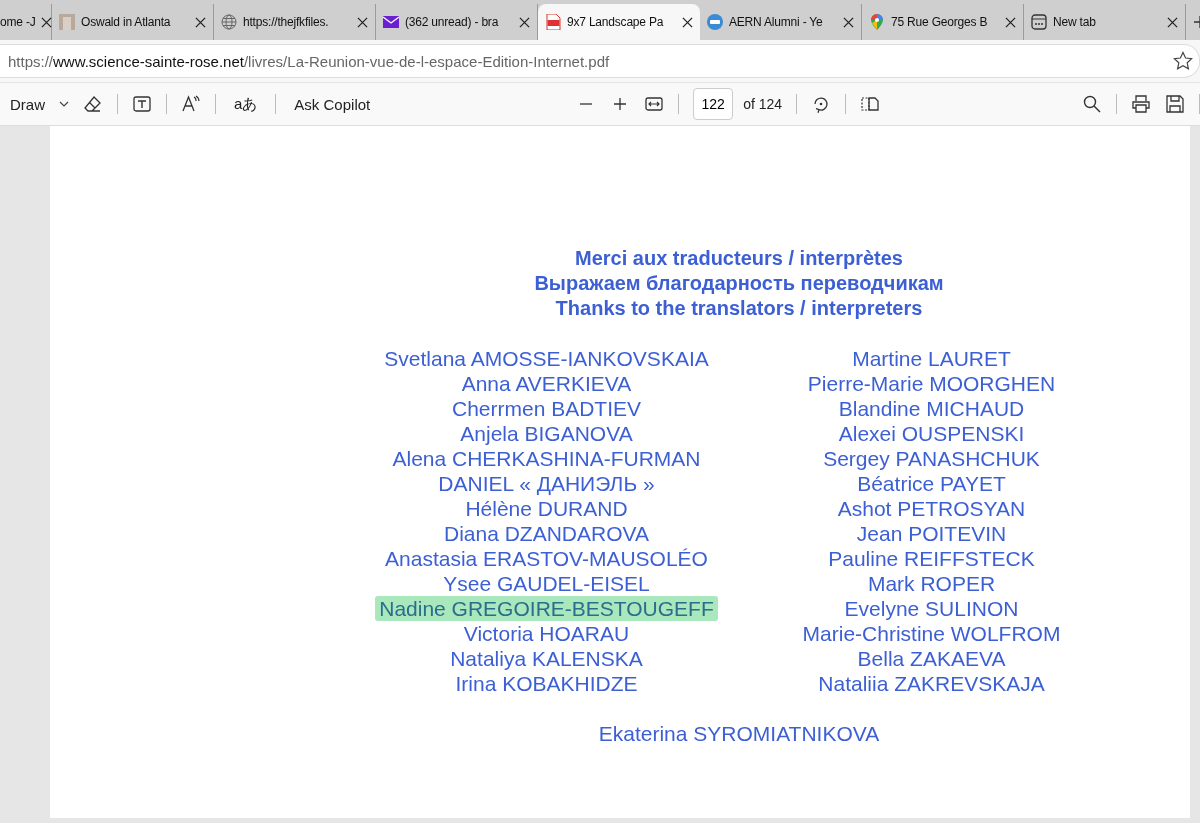  What do you see at coordinates (931, 533) in the screenshot?
I see `translator-name: Jean POITEVIN` at bounding box center [931, 533].